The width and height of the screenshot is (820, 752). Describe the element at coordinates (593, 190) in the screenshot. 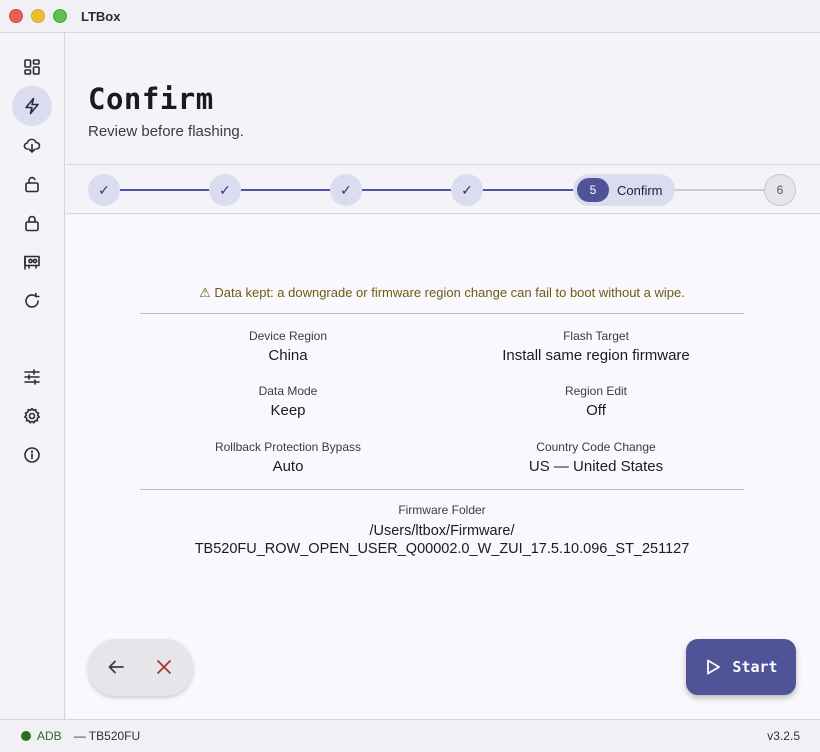

I see `step-number: 5` at that location.